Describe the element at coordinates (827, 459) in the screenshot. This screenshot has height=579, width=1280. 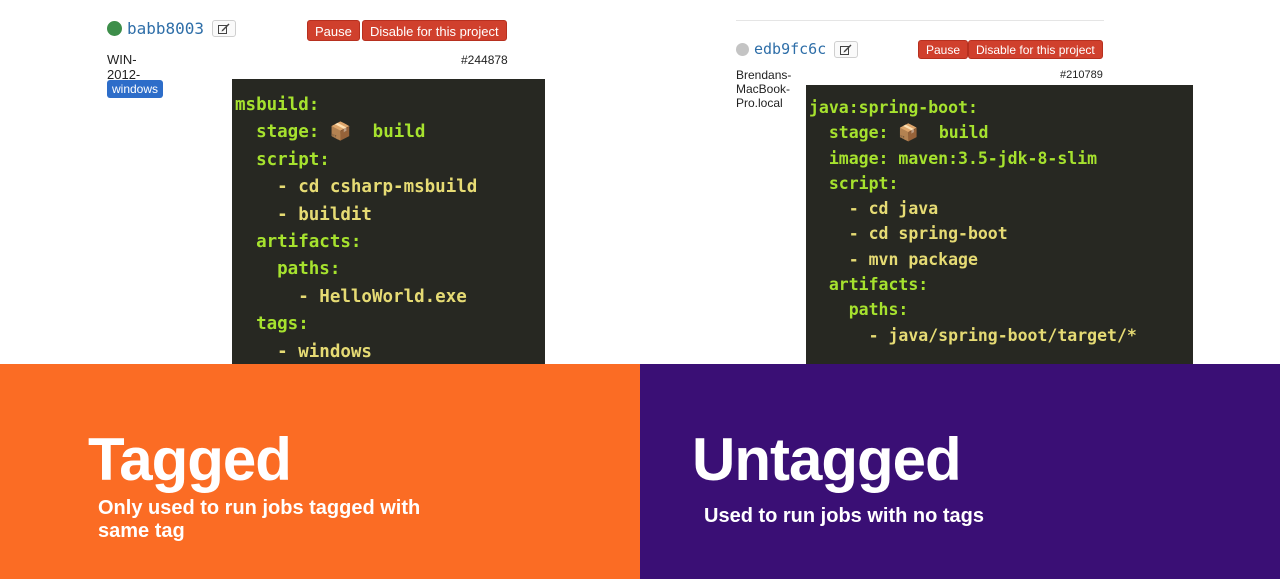
I see `untagged-title: Untagged` at that location.